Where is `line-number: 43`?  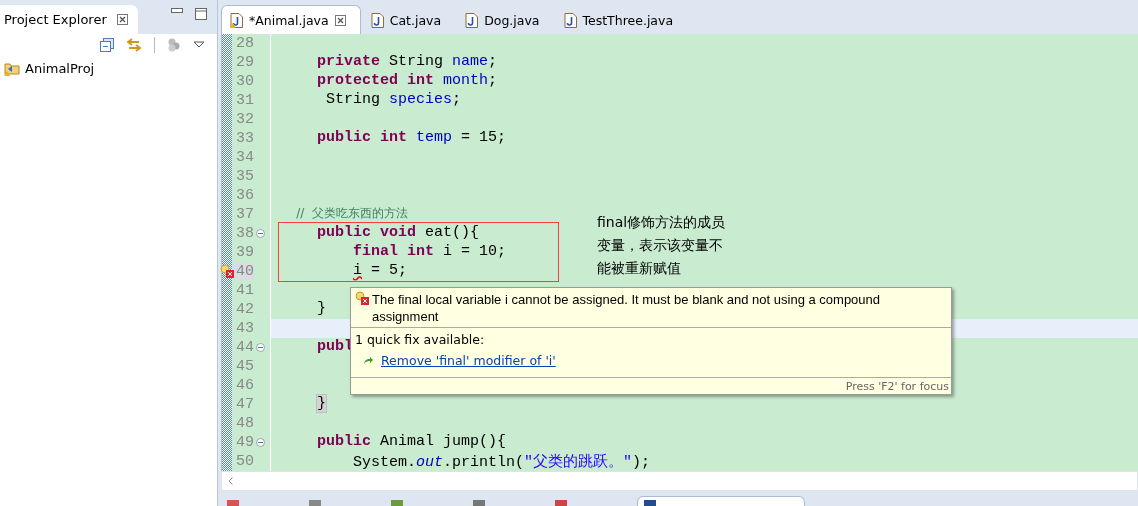
line-number: 43 is located at coordinates (244, 328).